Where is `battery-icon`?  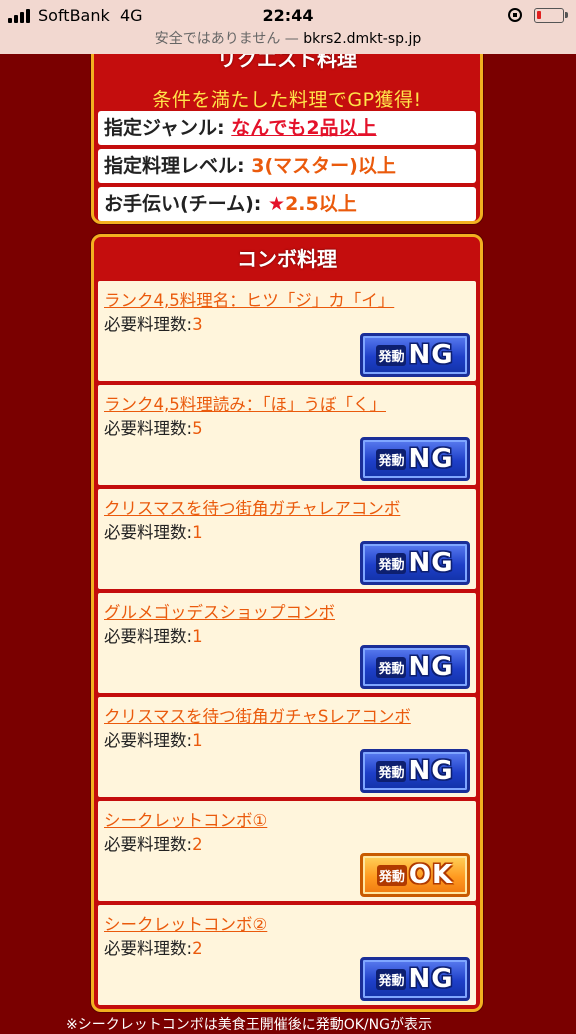 battery-icon is located at coordinates (551, 15).